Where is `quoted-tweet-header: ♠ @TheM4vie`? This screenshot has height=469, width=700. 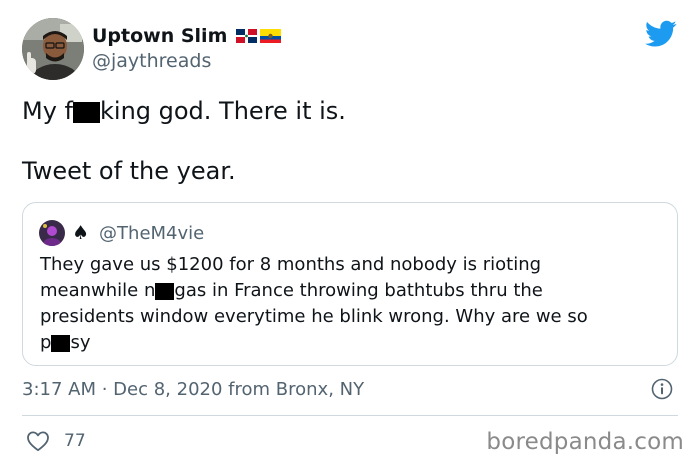
quoted-tweet-header: ♠ @TheM4vie is located at coordinates (121, 233).